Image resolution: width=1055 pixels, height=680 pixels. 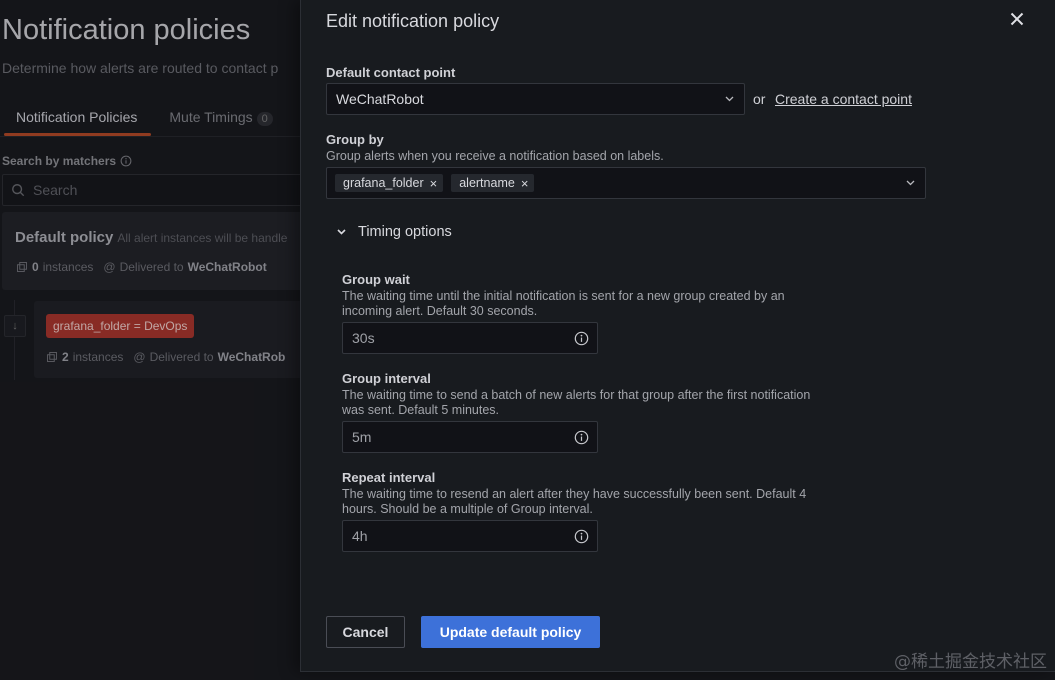 What do you see at coordinates (355, 139) in the screenshot?
I see `group-by-label: Group by` at bounding box center [355, 139].